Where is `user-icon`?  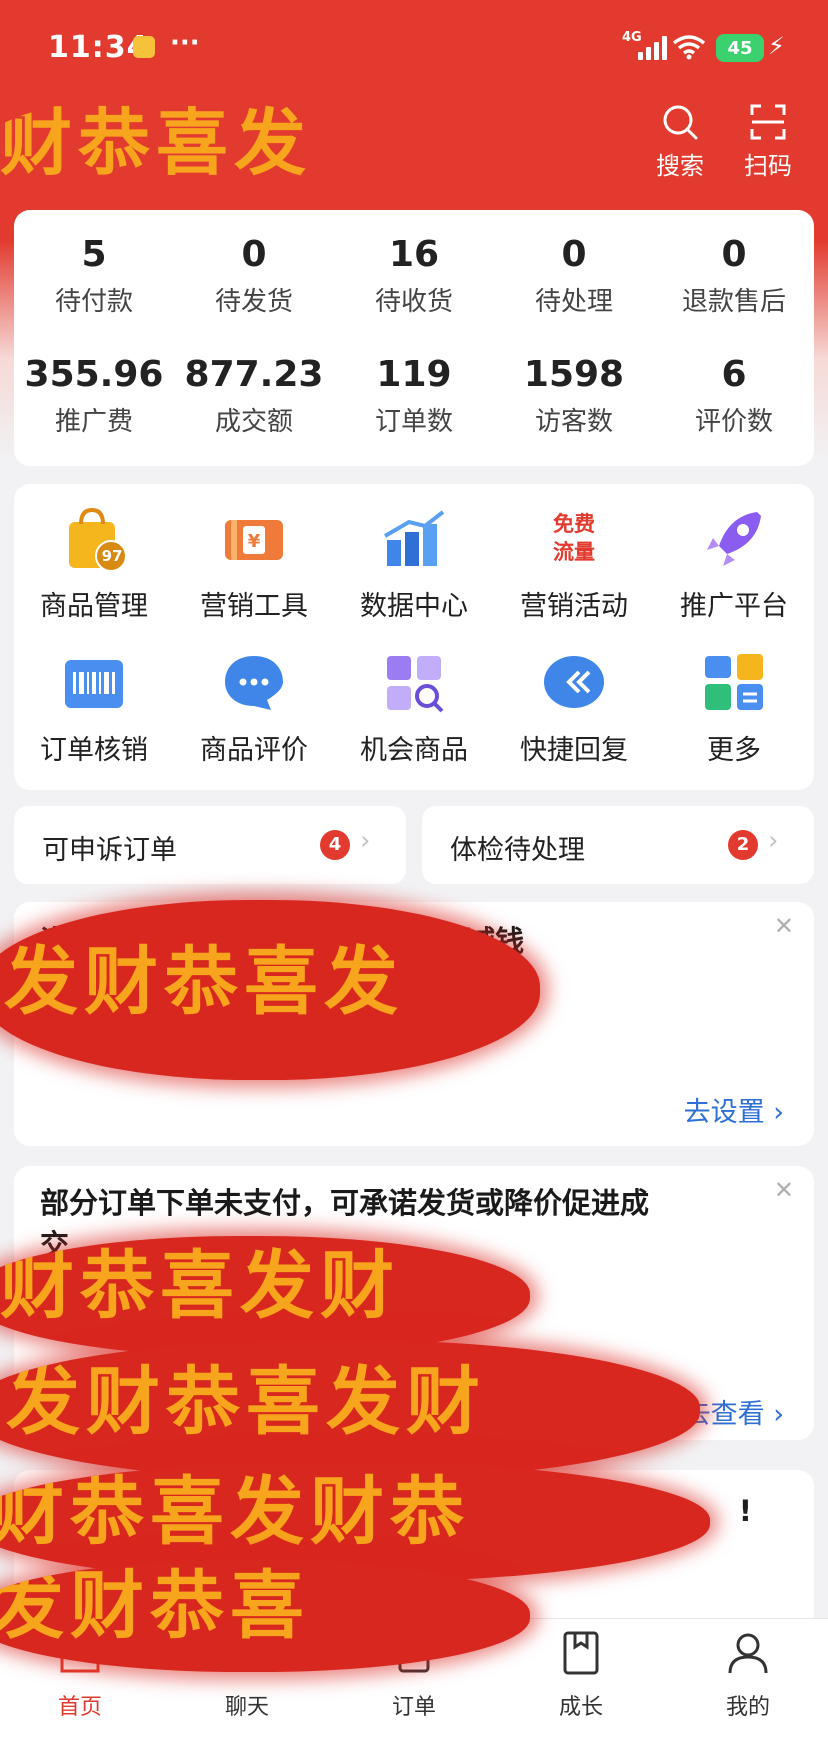 user-icon is located at coordinates (748, 1653).